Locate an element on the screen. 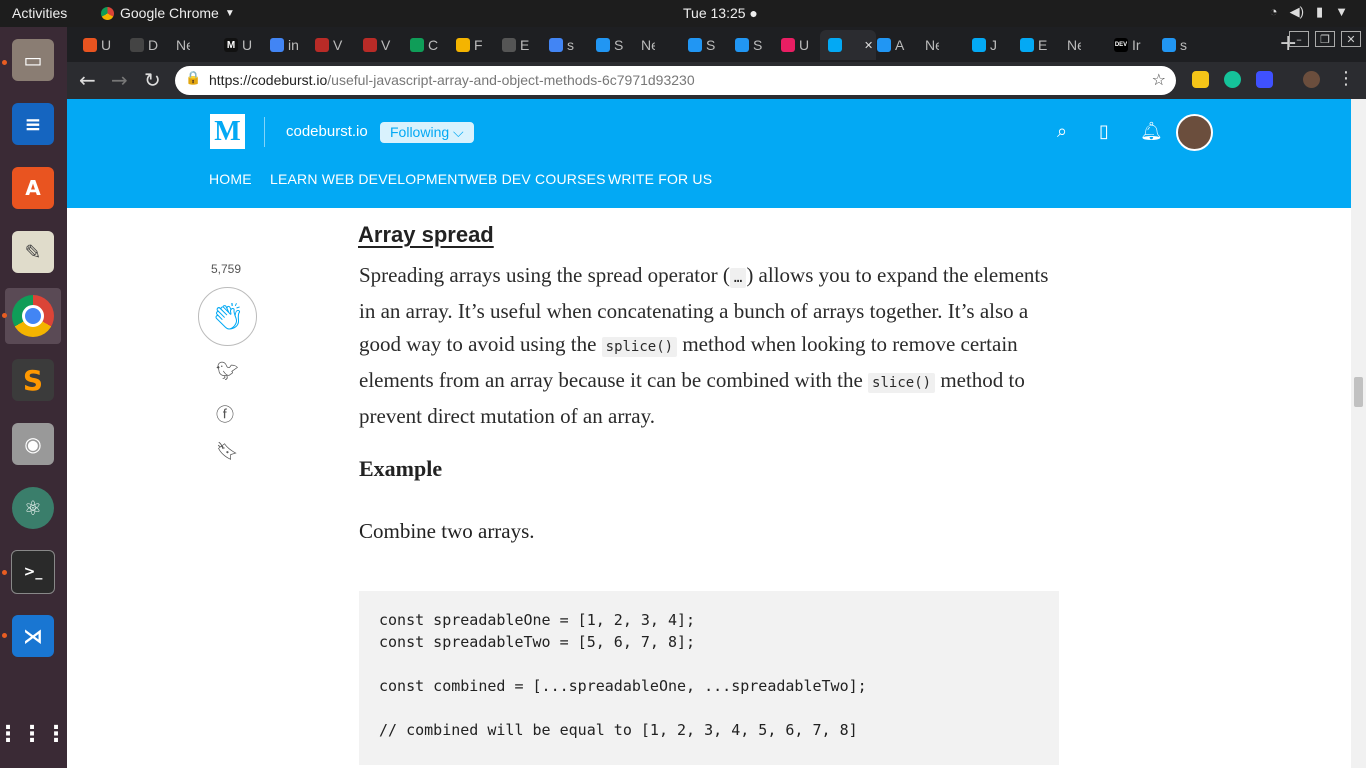 The height and width of the screenshot is (768, 1366). bookmark-star-icon: ☆ is located at coordinates (1159, 79).